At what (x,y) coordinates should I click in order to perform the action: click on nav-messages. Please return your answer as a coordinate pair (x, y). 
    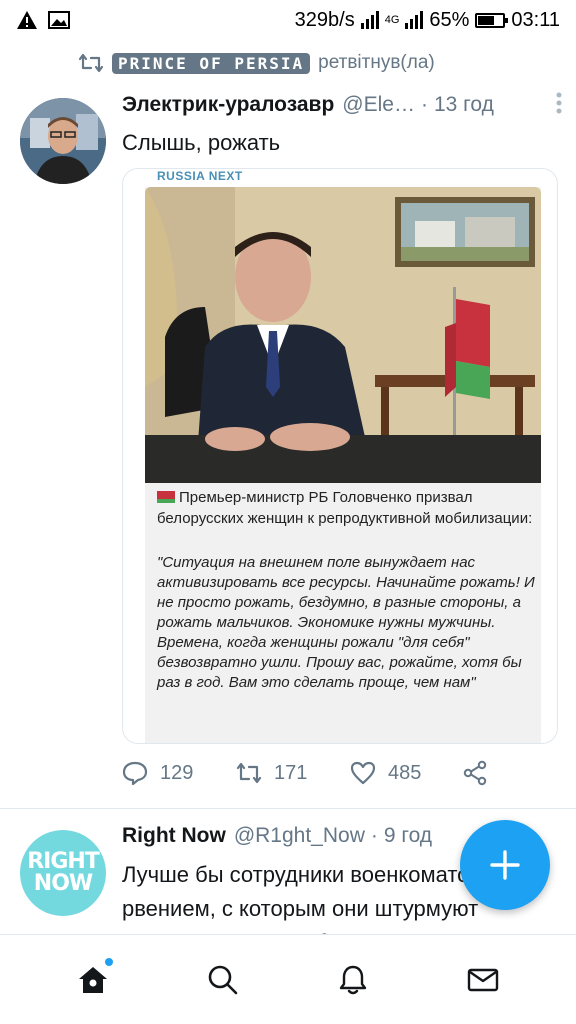
    Looking at the image, I should click on (483, 980).